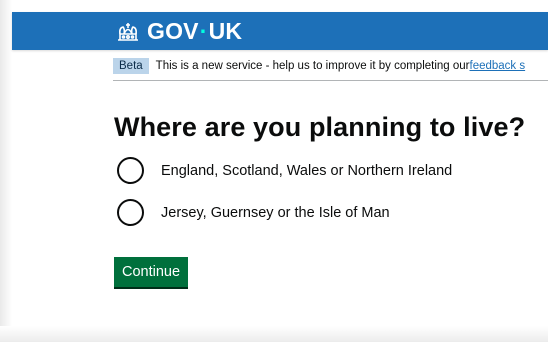  I want to click on radio-option-crown-dependencies: Jersey, Guernsey or the Isle of Man, so click(253, 212).